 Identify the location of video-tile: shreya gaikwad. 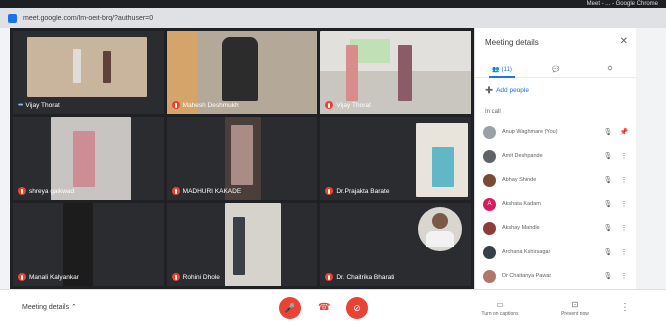
(88, 158).